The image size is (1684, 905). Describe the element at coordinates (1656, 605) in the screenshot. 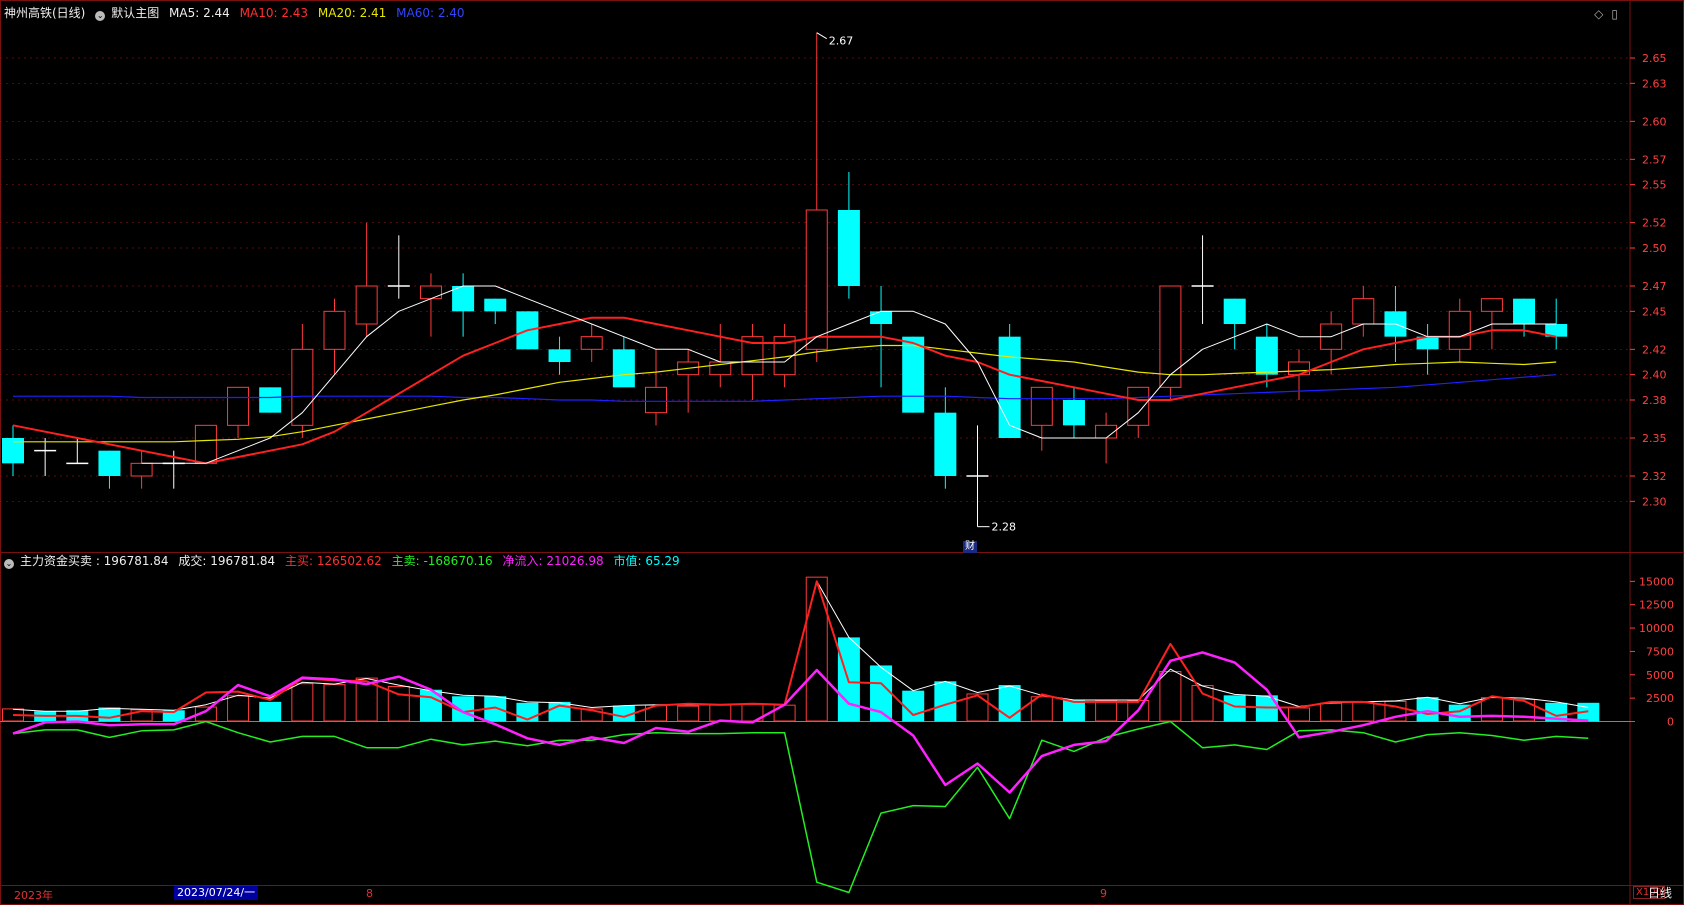

I see `fund-tick-label: 12500` at that location.